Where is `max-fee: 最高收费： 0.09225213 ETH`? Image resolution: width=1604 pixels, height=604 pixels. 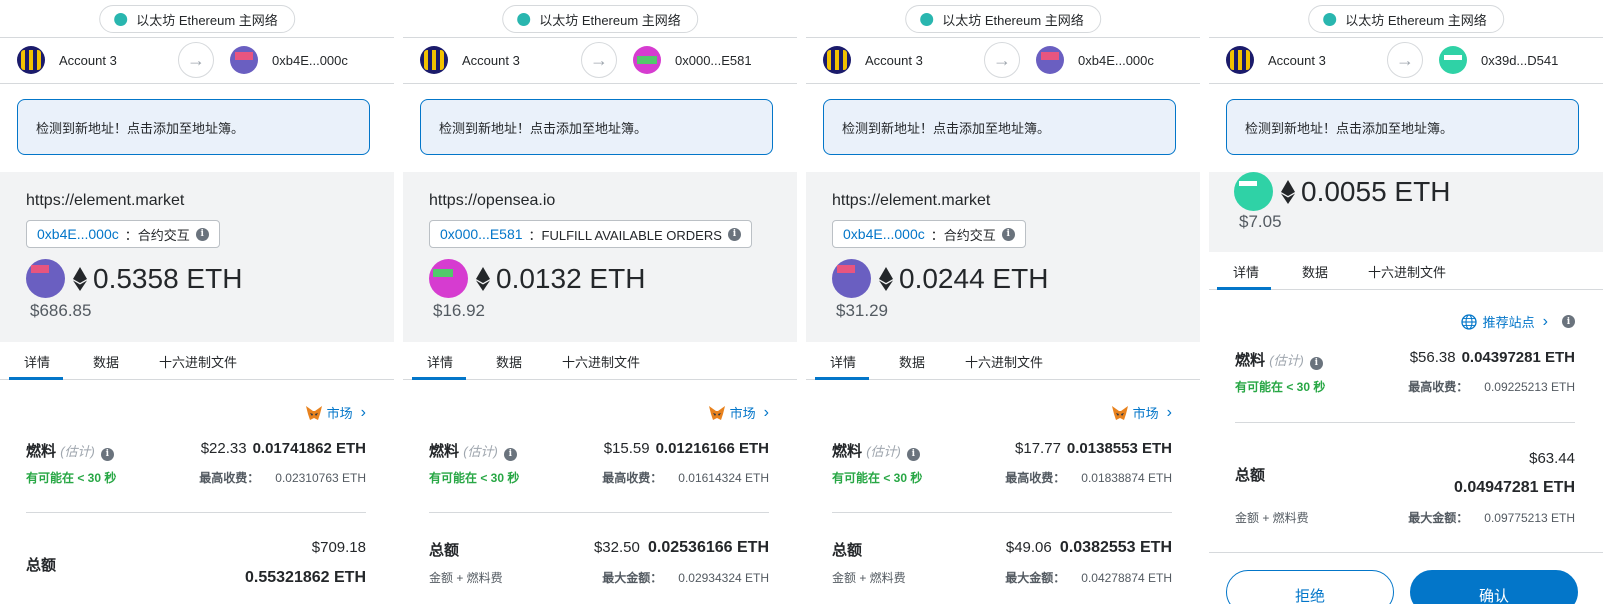 max-fee: 最高收费： 0.09225213 ETH is located at coordinates (1491, 386).